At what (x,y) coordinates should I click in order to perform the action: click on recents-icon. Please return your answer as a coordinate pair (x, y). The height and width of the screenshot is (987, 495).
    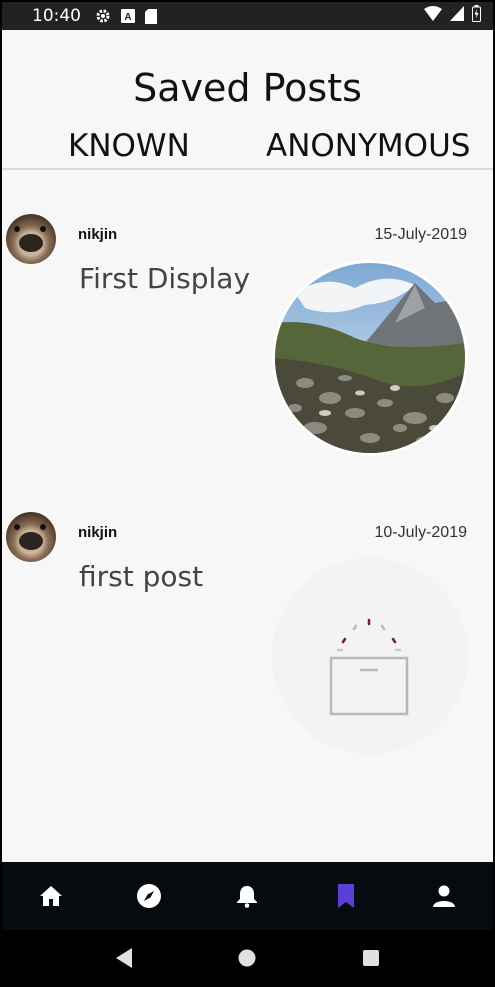
    Looking at the image, I should click on (371, 957).